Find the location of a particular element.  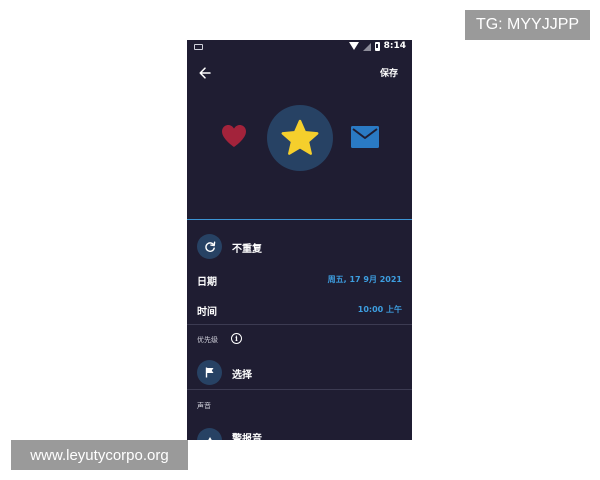

star-icon is located at coordinates (300, 137).